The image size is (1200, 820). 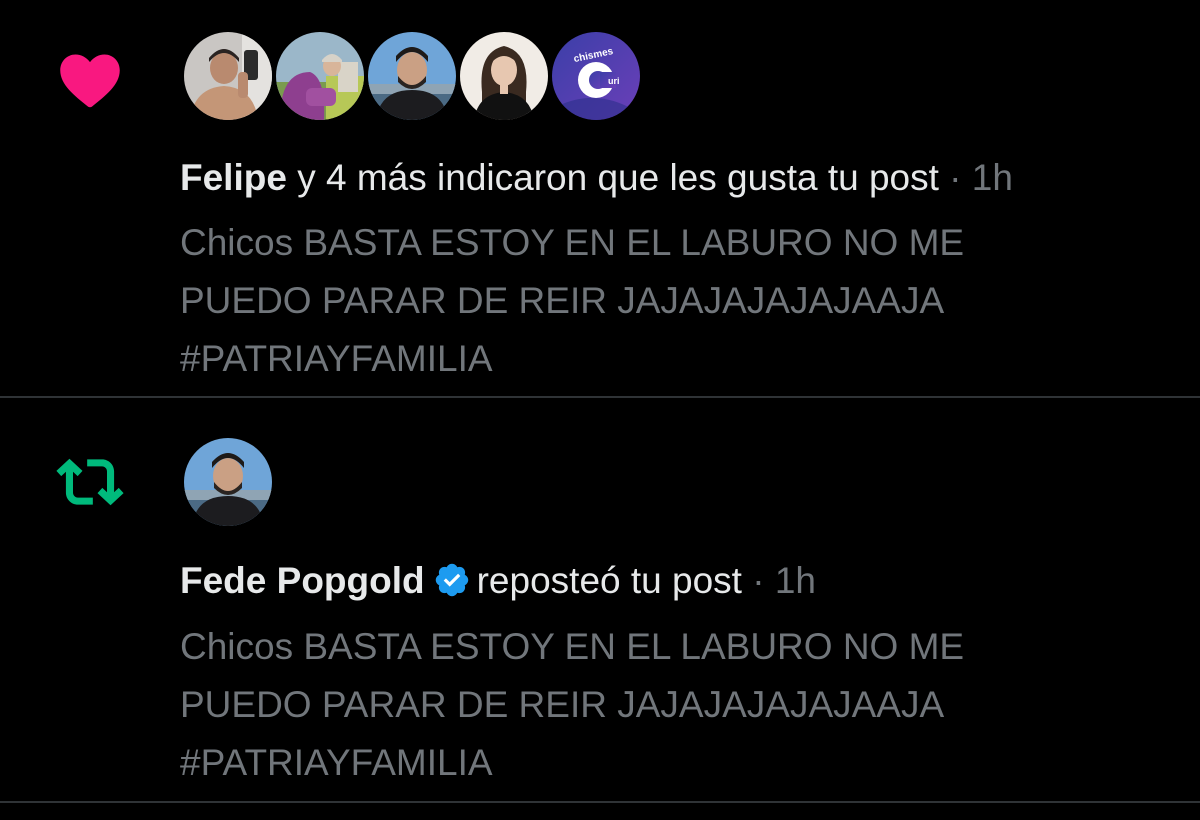 I want to click on repost-headline: Fede Popgold reposteó tu post · 1h, so click(x=498, y=581).